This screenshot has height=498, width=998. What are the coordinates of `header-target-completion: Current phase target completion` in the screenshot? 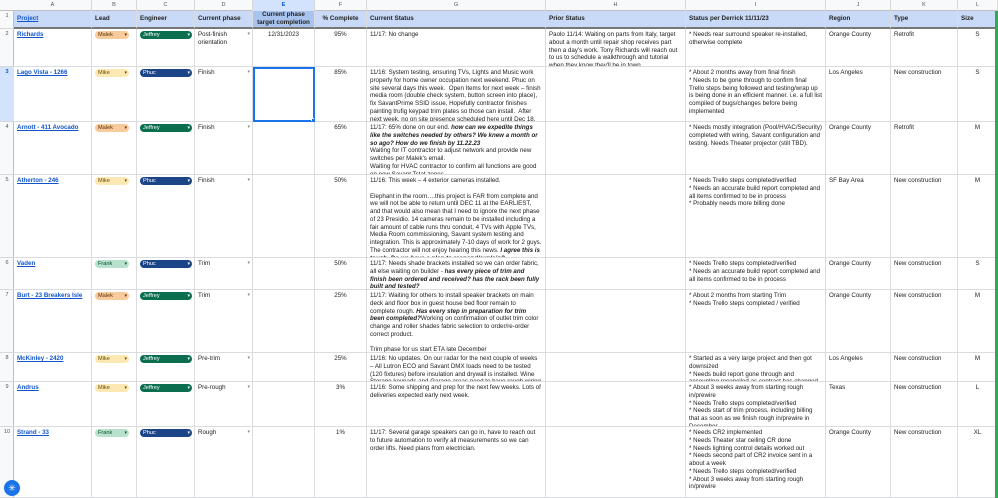 It's located at (284, 20).